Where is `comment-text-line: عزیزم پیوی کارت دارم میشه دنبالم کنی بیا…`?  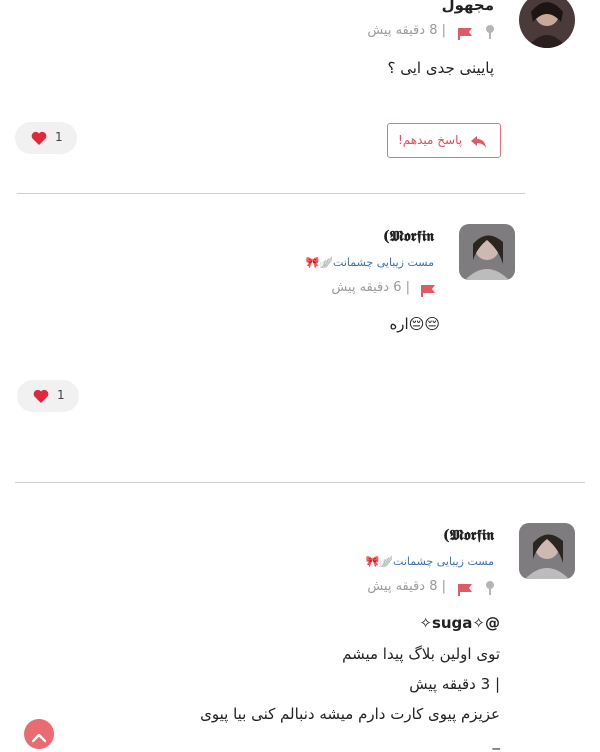 comment-text-line: عزیزم پیوی کارت دارم میشه دنبالم کنی بیا… is located at coordinates (350, 714).